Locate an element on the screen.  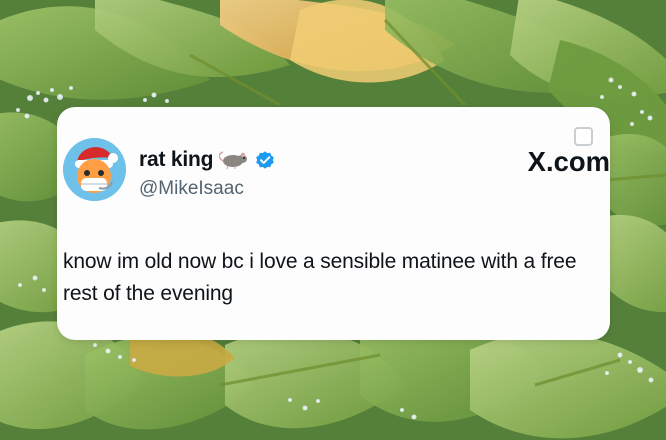
verified-badge-icon is located at coordinates (265, 160).